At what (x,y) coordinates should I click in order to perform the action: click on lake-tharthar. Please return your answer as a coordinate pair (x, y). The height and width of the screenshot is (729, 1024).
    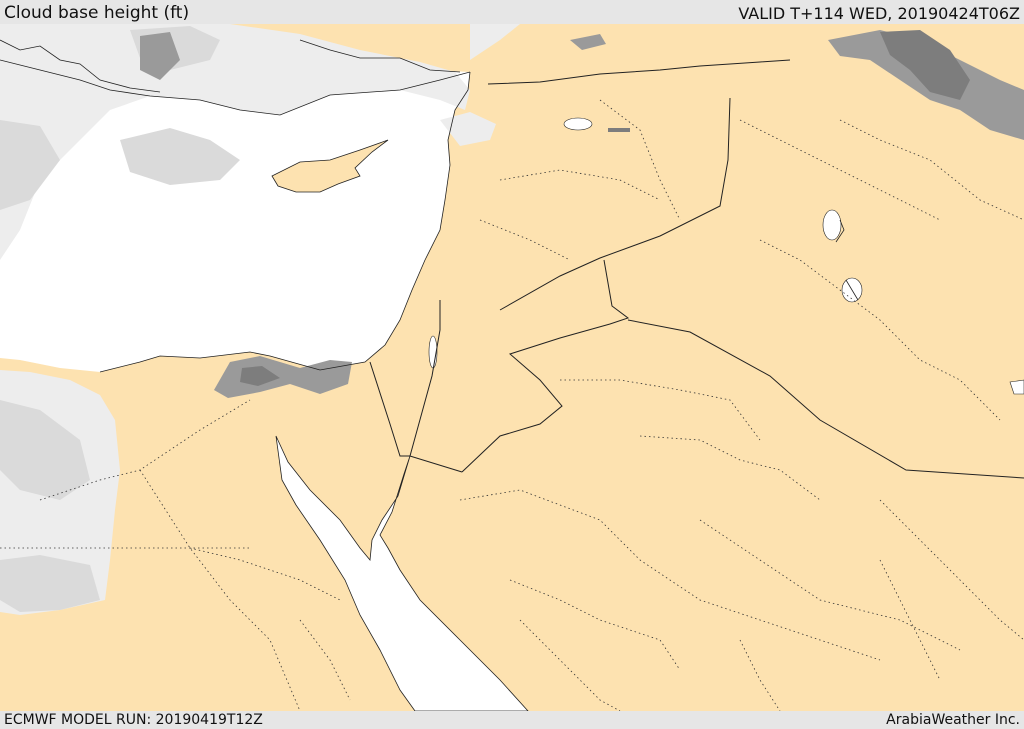
    Looking at the image, I should click on (832, 225).